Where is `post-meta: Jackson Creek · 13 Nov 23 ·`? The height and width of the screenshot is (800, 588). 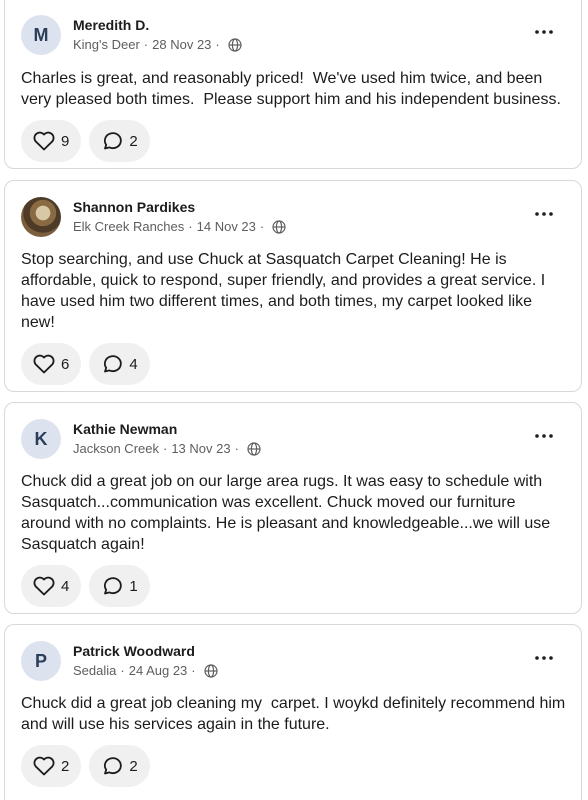
post-meta: Jackson Creek · 13 Nov 23 · is located at coordinates (167, 448).